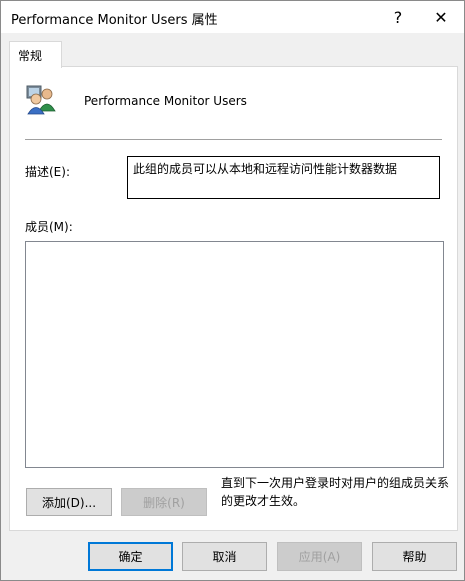 The height and width of the screenshot is (581, 465). Describe the element at coordinates (319, 556) in the screenshot. I see `apply-button: 应用(A)` at that location.